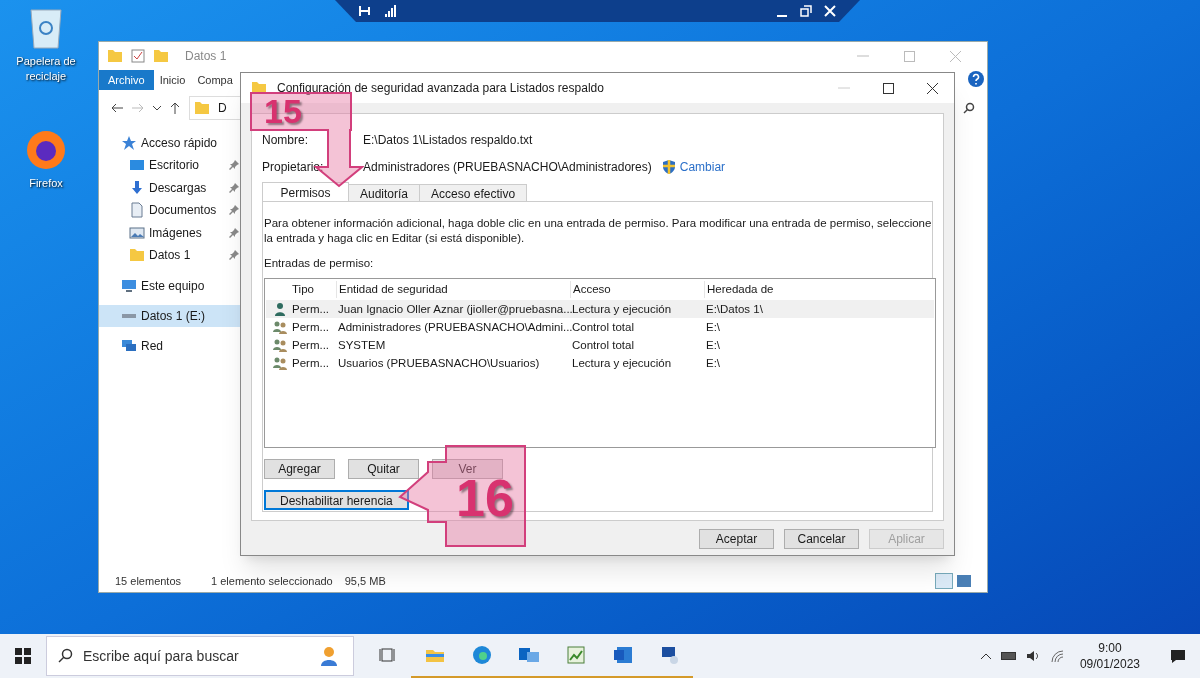 The width and height of the screenshot is (1200, 678). What do you see at coordinates (117, 108) in the screenshot?
I see `back-arrow-icon` at bounding box center [117, 108].